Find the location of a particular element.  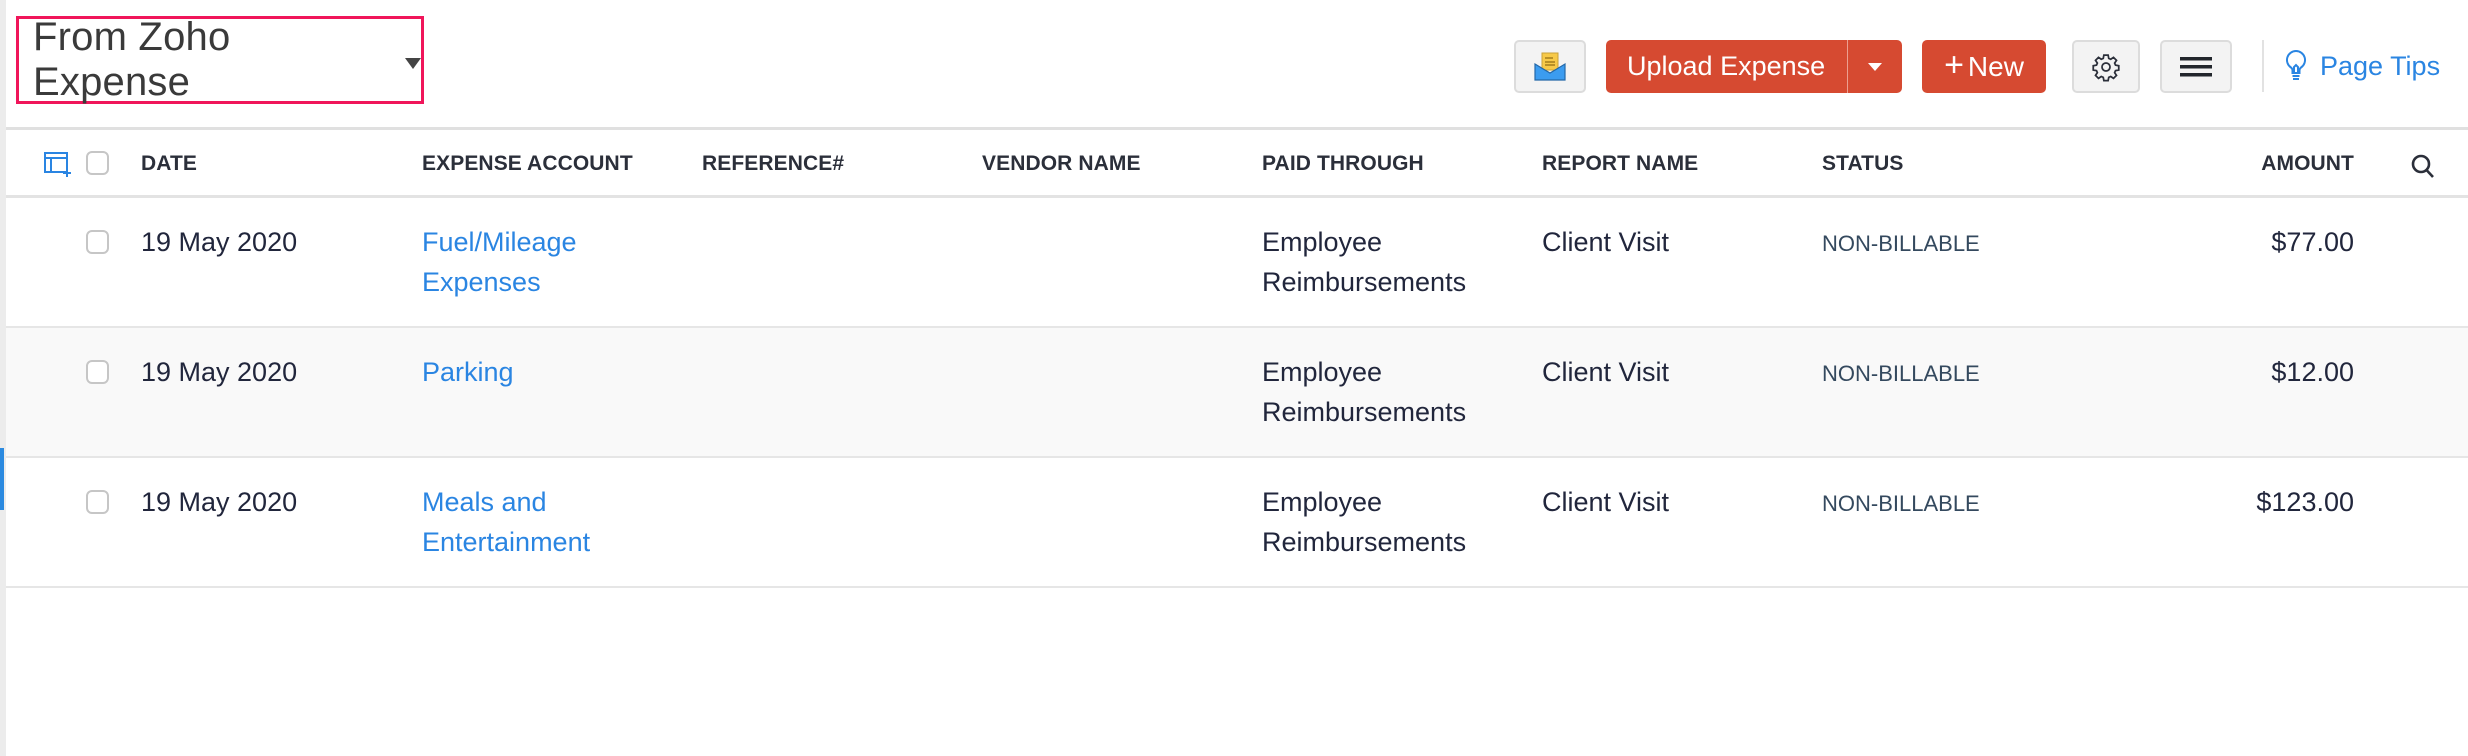

header-divider is located at coordinates (2263, 66).